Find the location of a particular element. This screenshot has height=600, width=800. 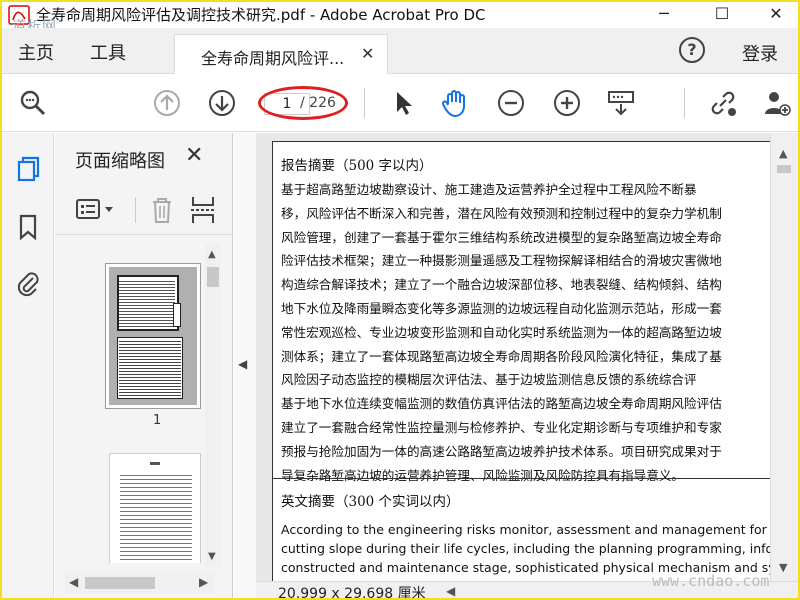

add-user-icon is located at coordinates (777, 103).